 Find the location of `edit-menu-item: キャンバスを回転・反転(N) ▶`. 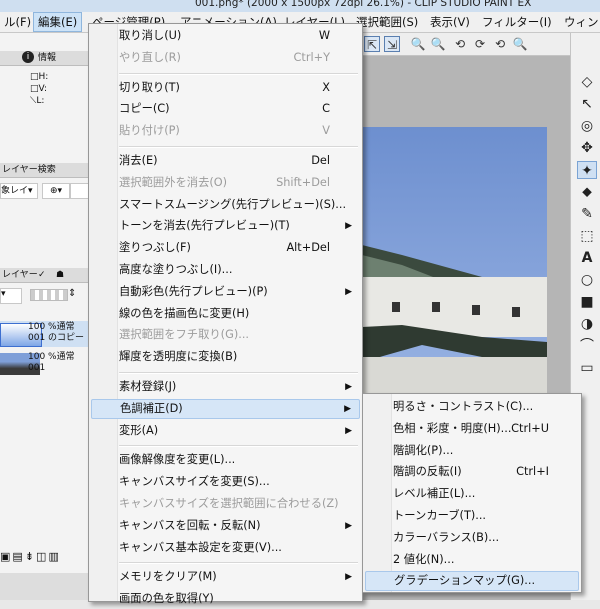

edit-menu-item: キャンバスを回転・反転(N) ▶ is located at coordinates (225, 526).